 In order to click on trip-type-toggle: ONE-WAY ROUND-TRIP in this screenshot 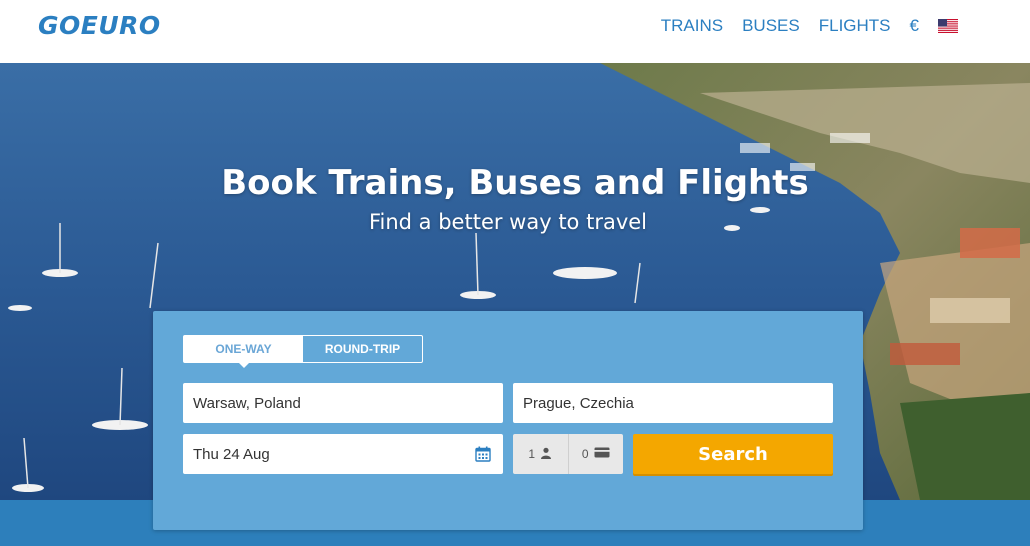, I will do `click(303, 351)`.